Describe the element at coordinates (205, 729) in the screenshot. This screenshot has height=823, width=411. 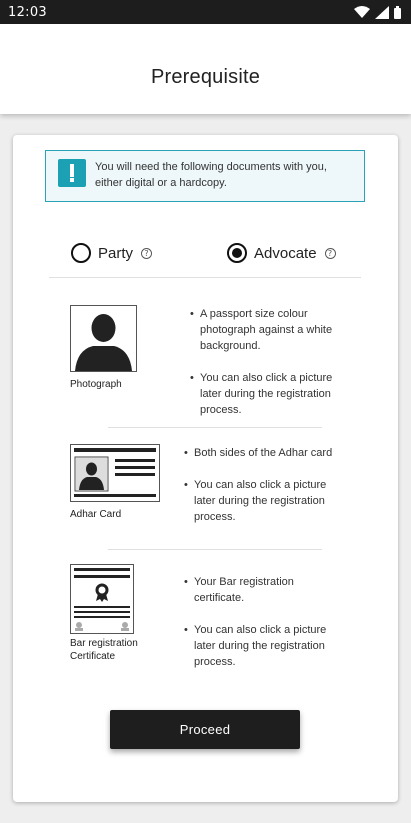
I see `proceed-button: Proceed` at that location.